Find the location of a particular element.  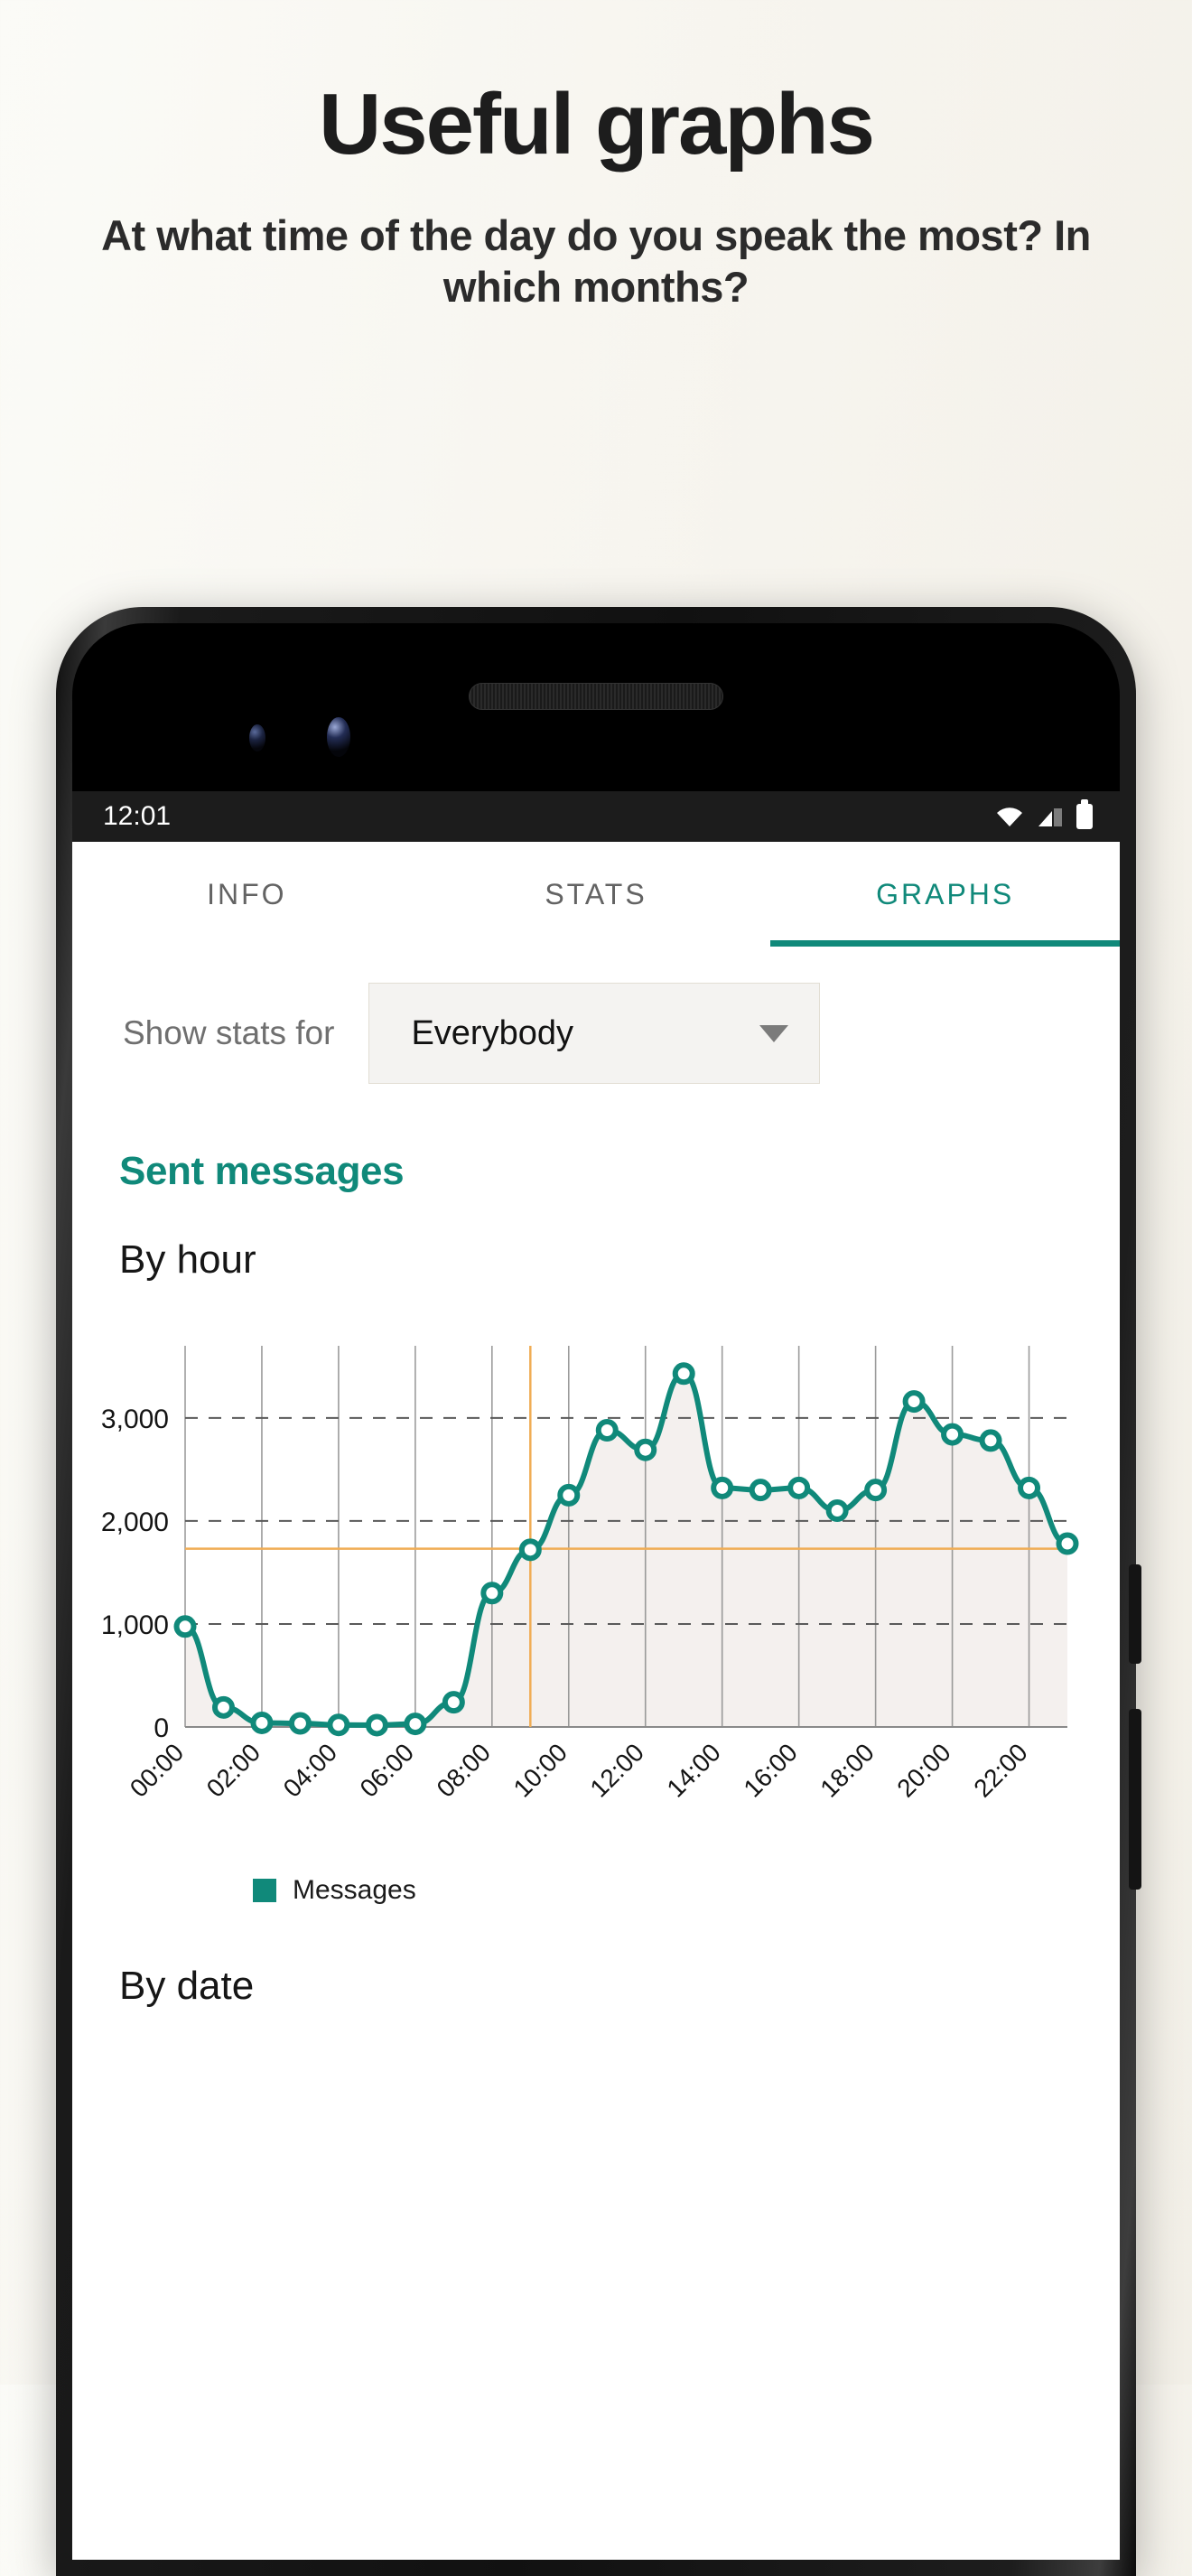

tab-stats: STATS is located at coordinates (596, 894).